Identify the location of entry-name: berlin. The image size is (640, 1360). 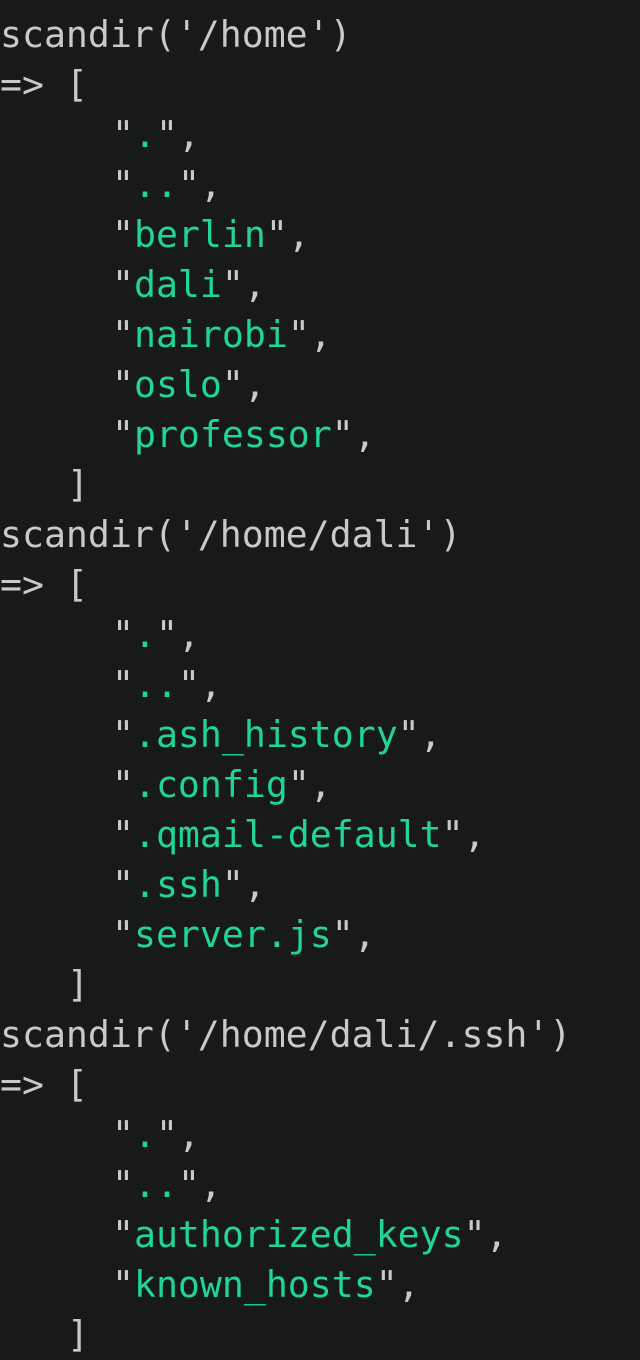
(199, 234).